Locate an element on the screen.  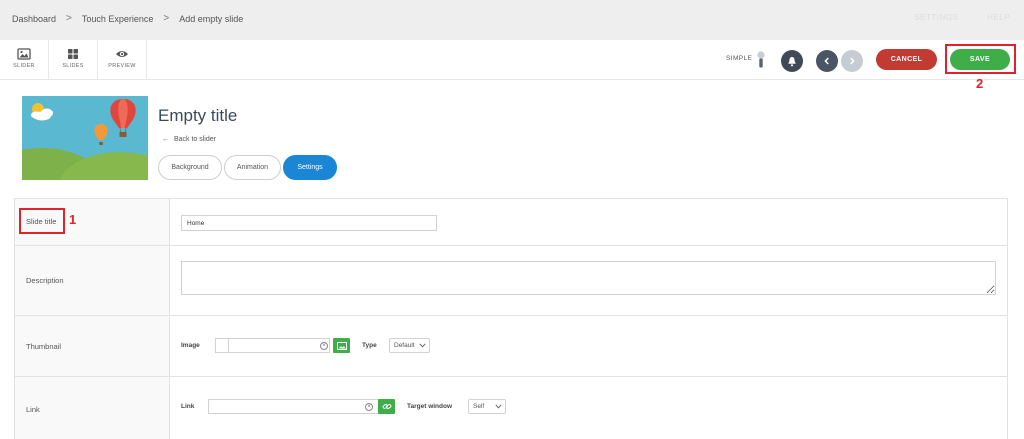
save-highlight-box is located at coordinates (980, 59).